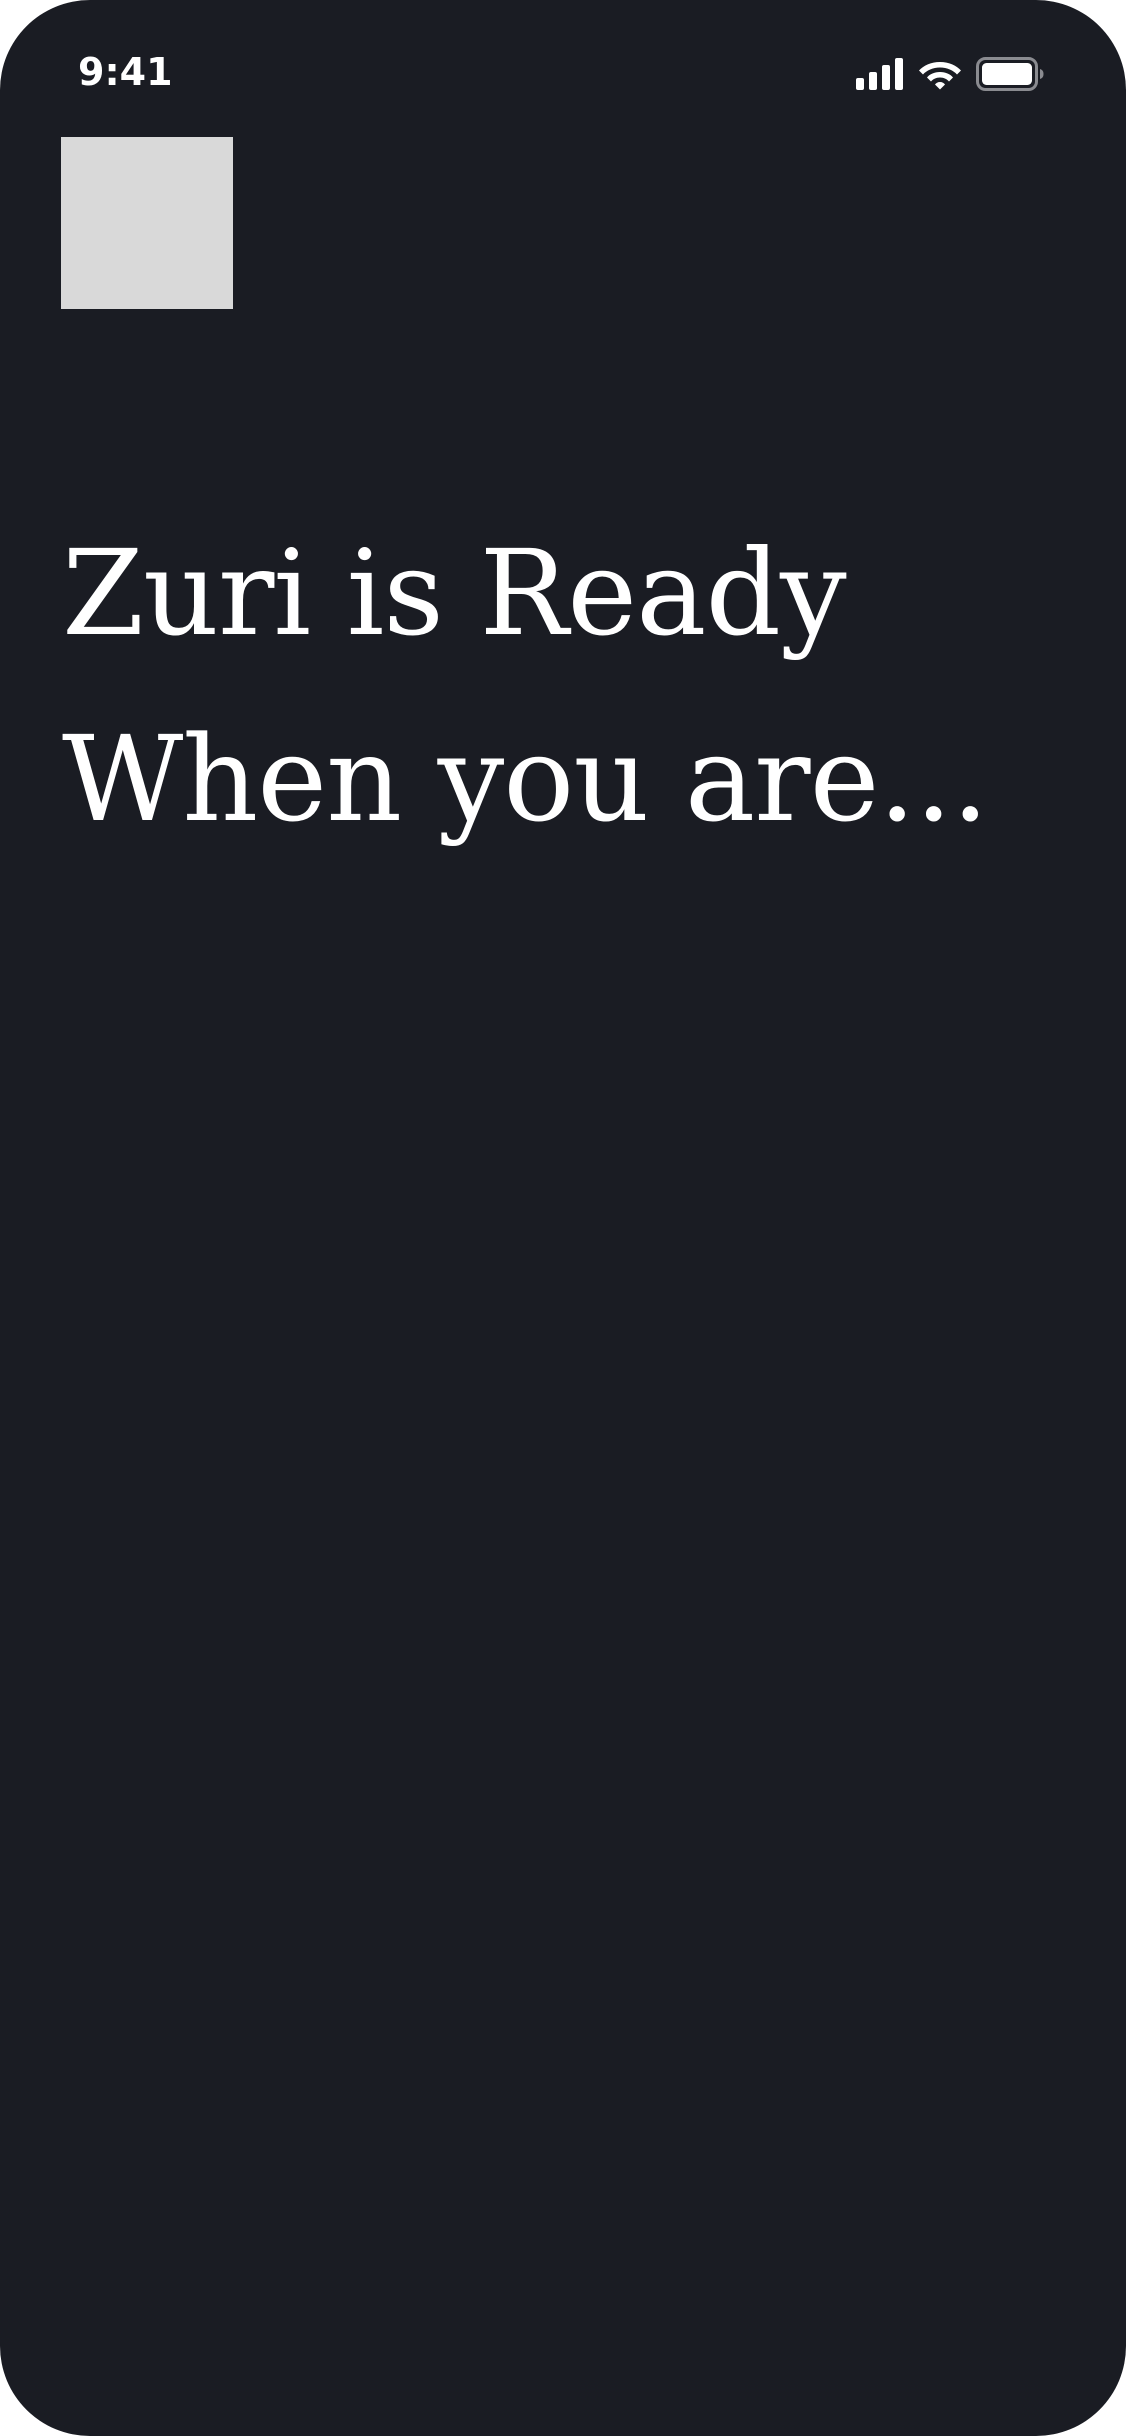  Describe the element at coordinates (454, 593) in the screenshot. I see `headline-line-1: Zuri is Ready` at that location.